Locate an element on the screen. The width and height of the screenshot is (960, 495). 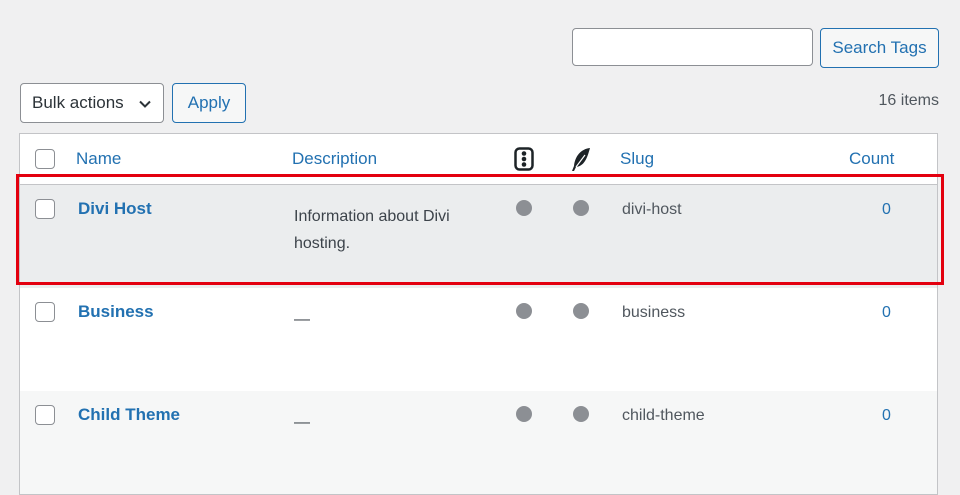
items-count: 16 items is located at coordinates (908, 100).